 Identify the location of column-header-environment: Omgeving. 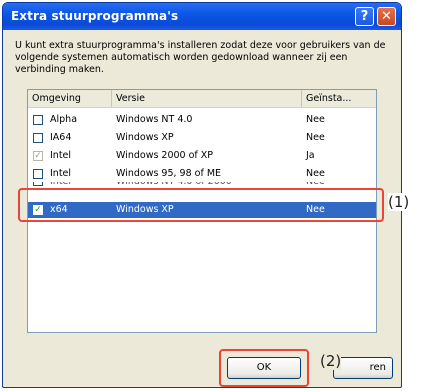
(70, 98).